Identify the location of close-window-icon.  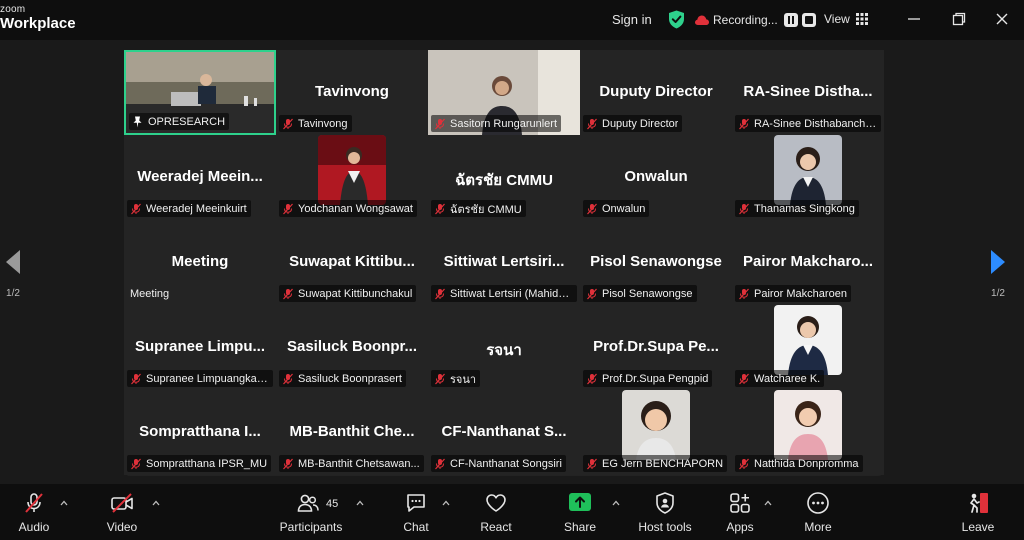
(1002, 19).